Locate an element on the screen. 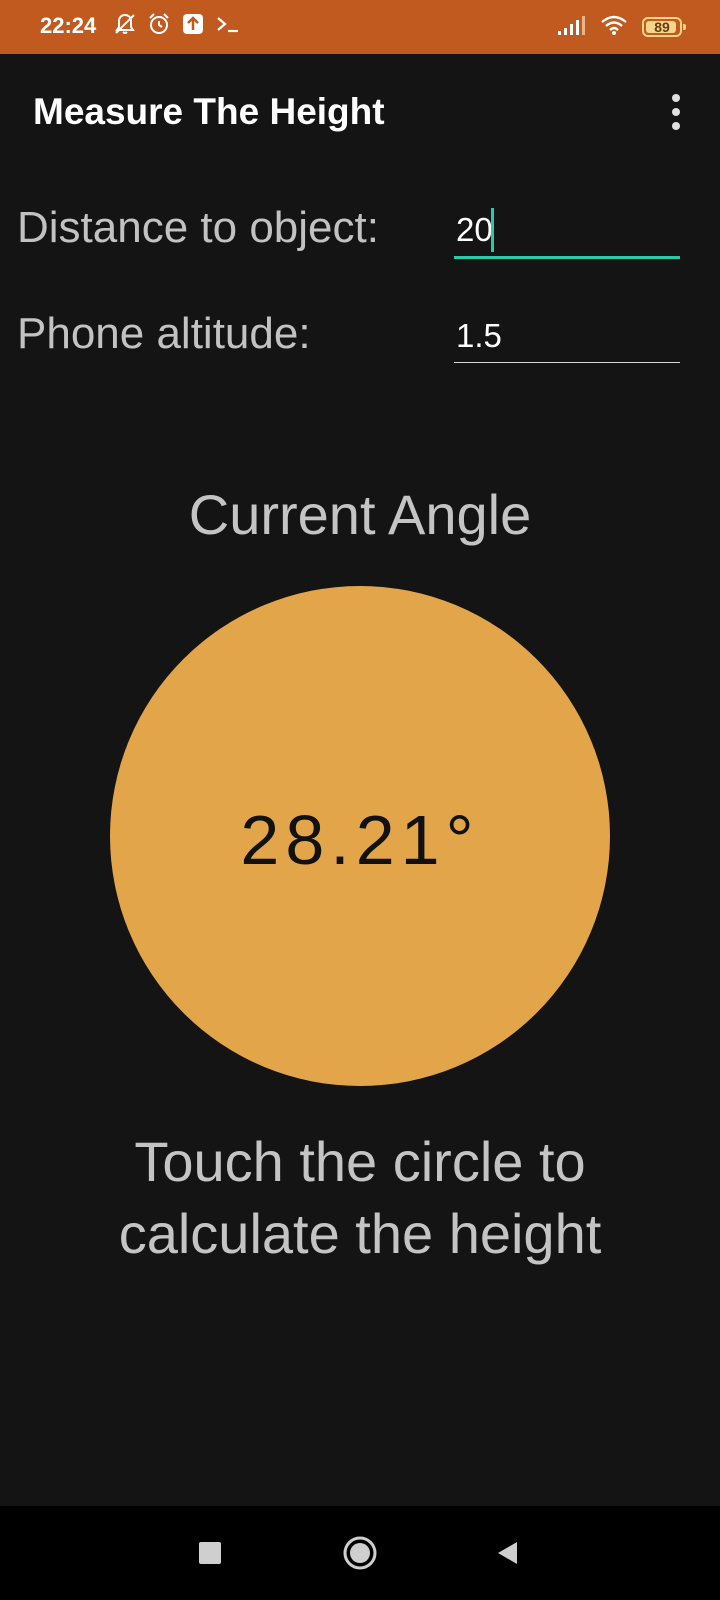 Image resolution: width=720 pixels, height=1600 pixels. status-bar: 22:24 89 is located at coordinates (360, 27).